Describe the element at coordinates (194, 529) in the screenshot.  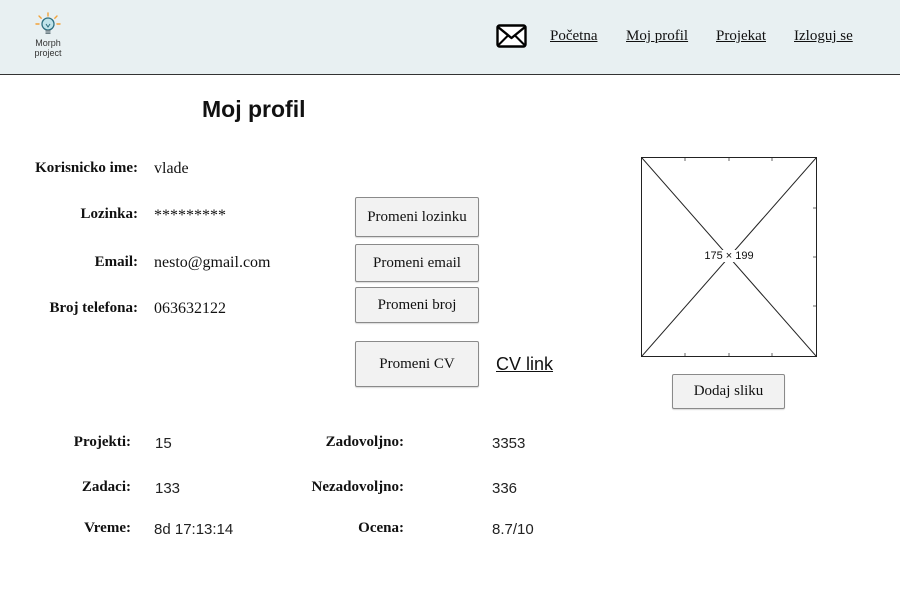
I see `time-value: 8d 17:13:14` at that location.